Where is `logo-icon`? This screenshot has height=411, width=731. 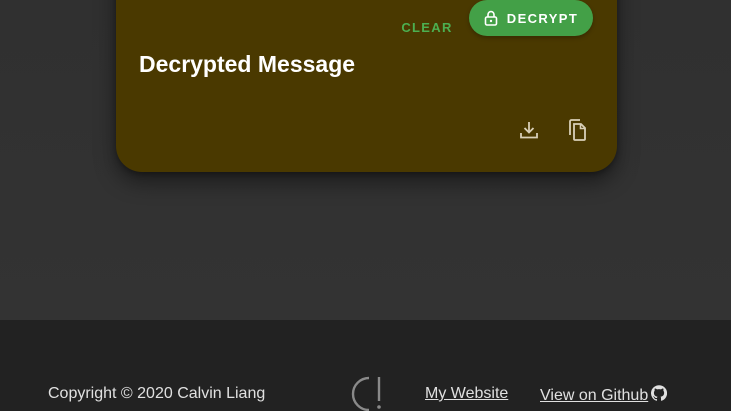 logo-icon is located at coordinates (366, 392).